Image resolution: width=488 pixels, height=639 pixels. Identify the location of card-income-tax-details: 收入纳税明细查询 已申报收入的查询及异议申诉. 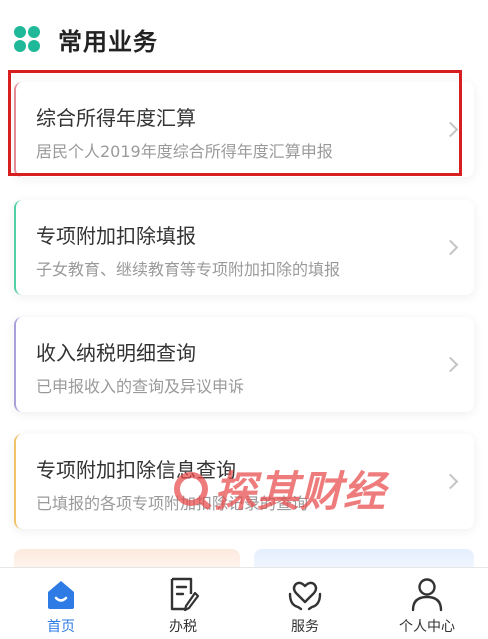
(244, 364).